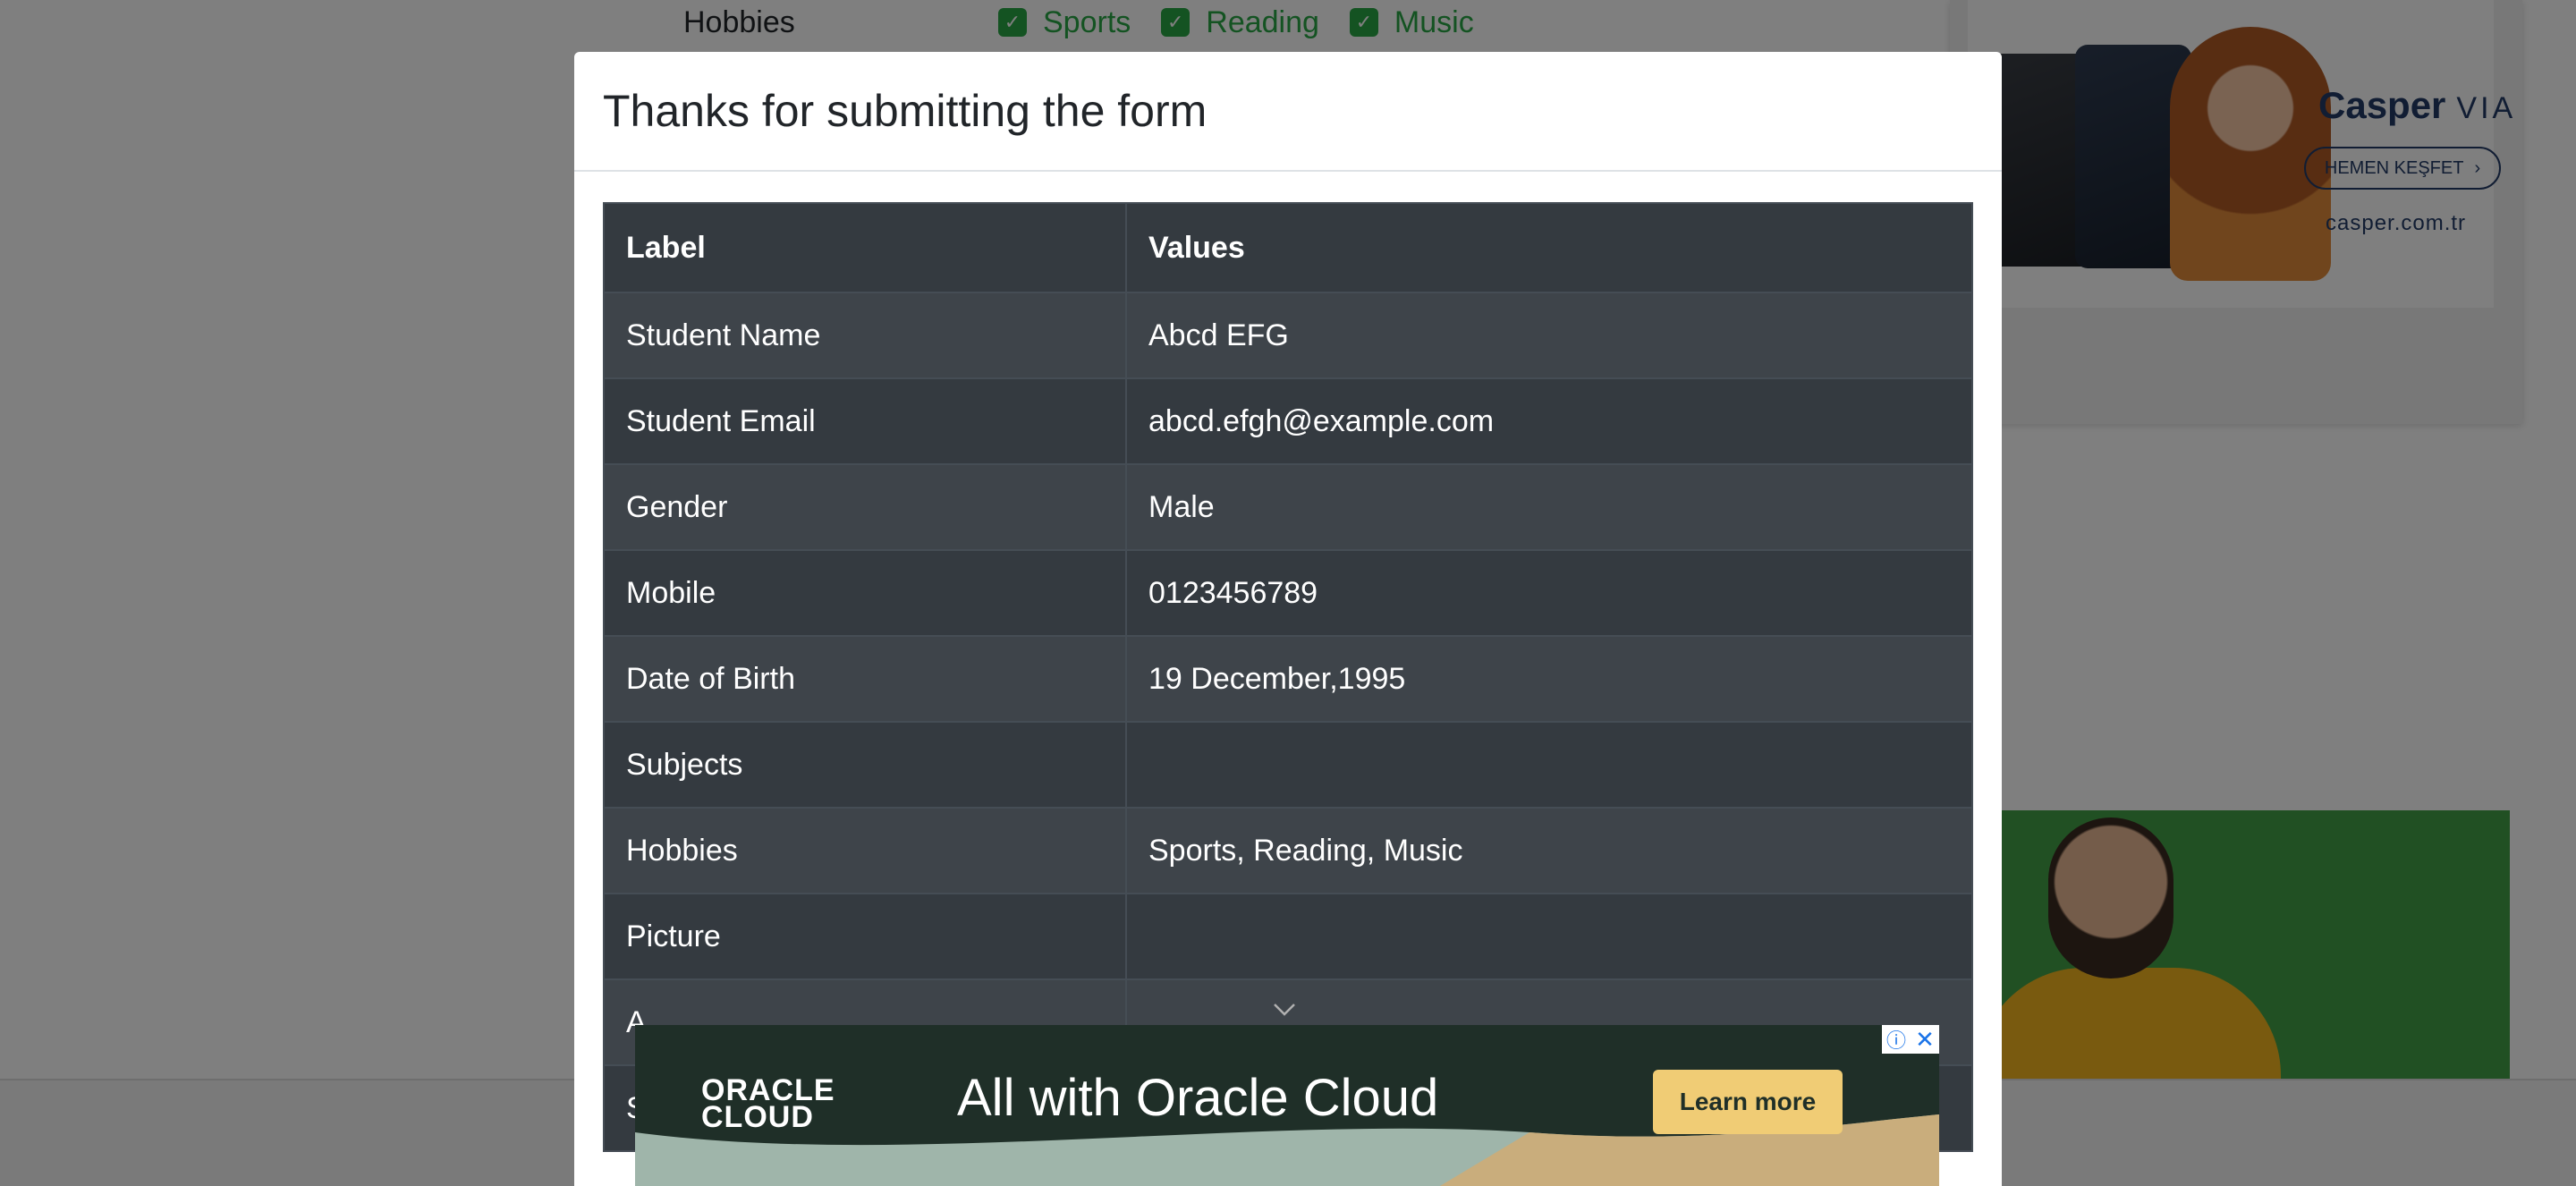 This screenshot has height=1186, width=2576. I want to click on oracle-logo: ORACLE CLOUD, so click(768, 1104).